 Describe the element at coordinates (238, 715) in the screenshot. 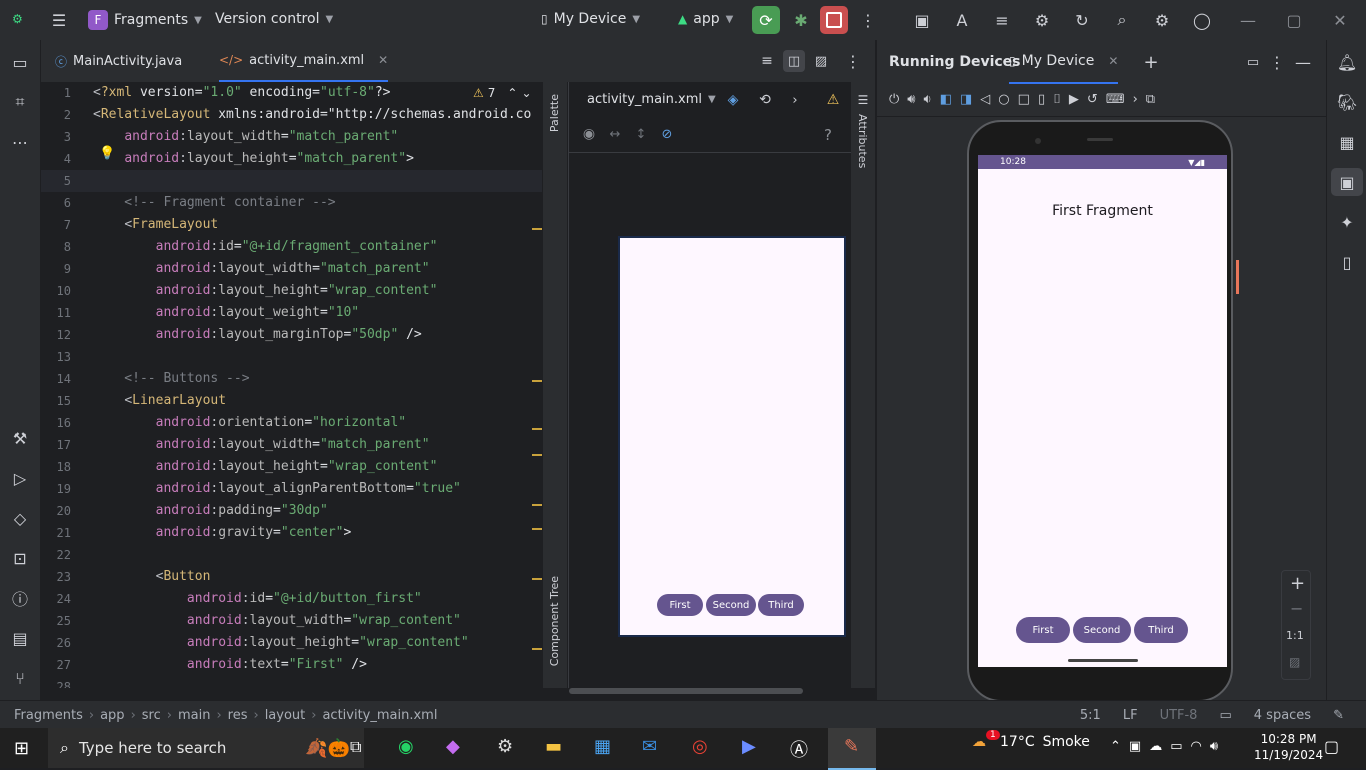

I see `breadcrumb-item: res` at that location.